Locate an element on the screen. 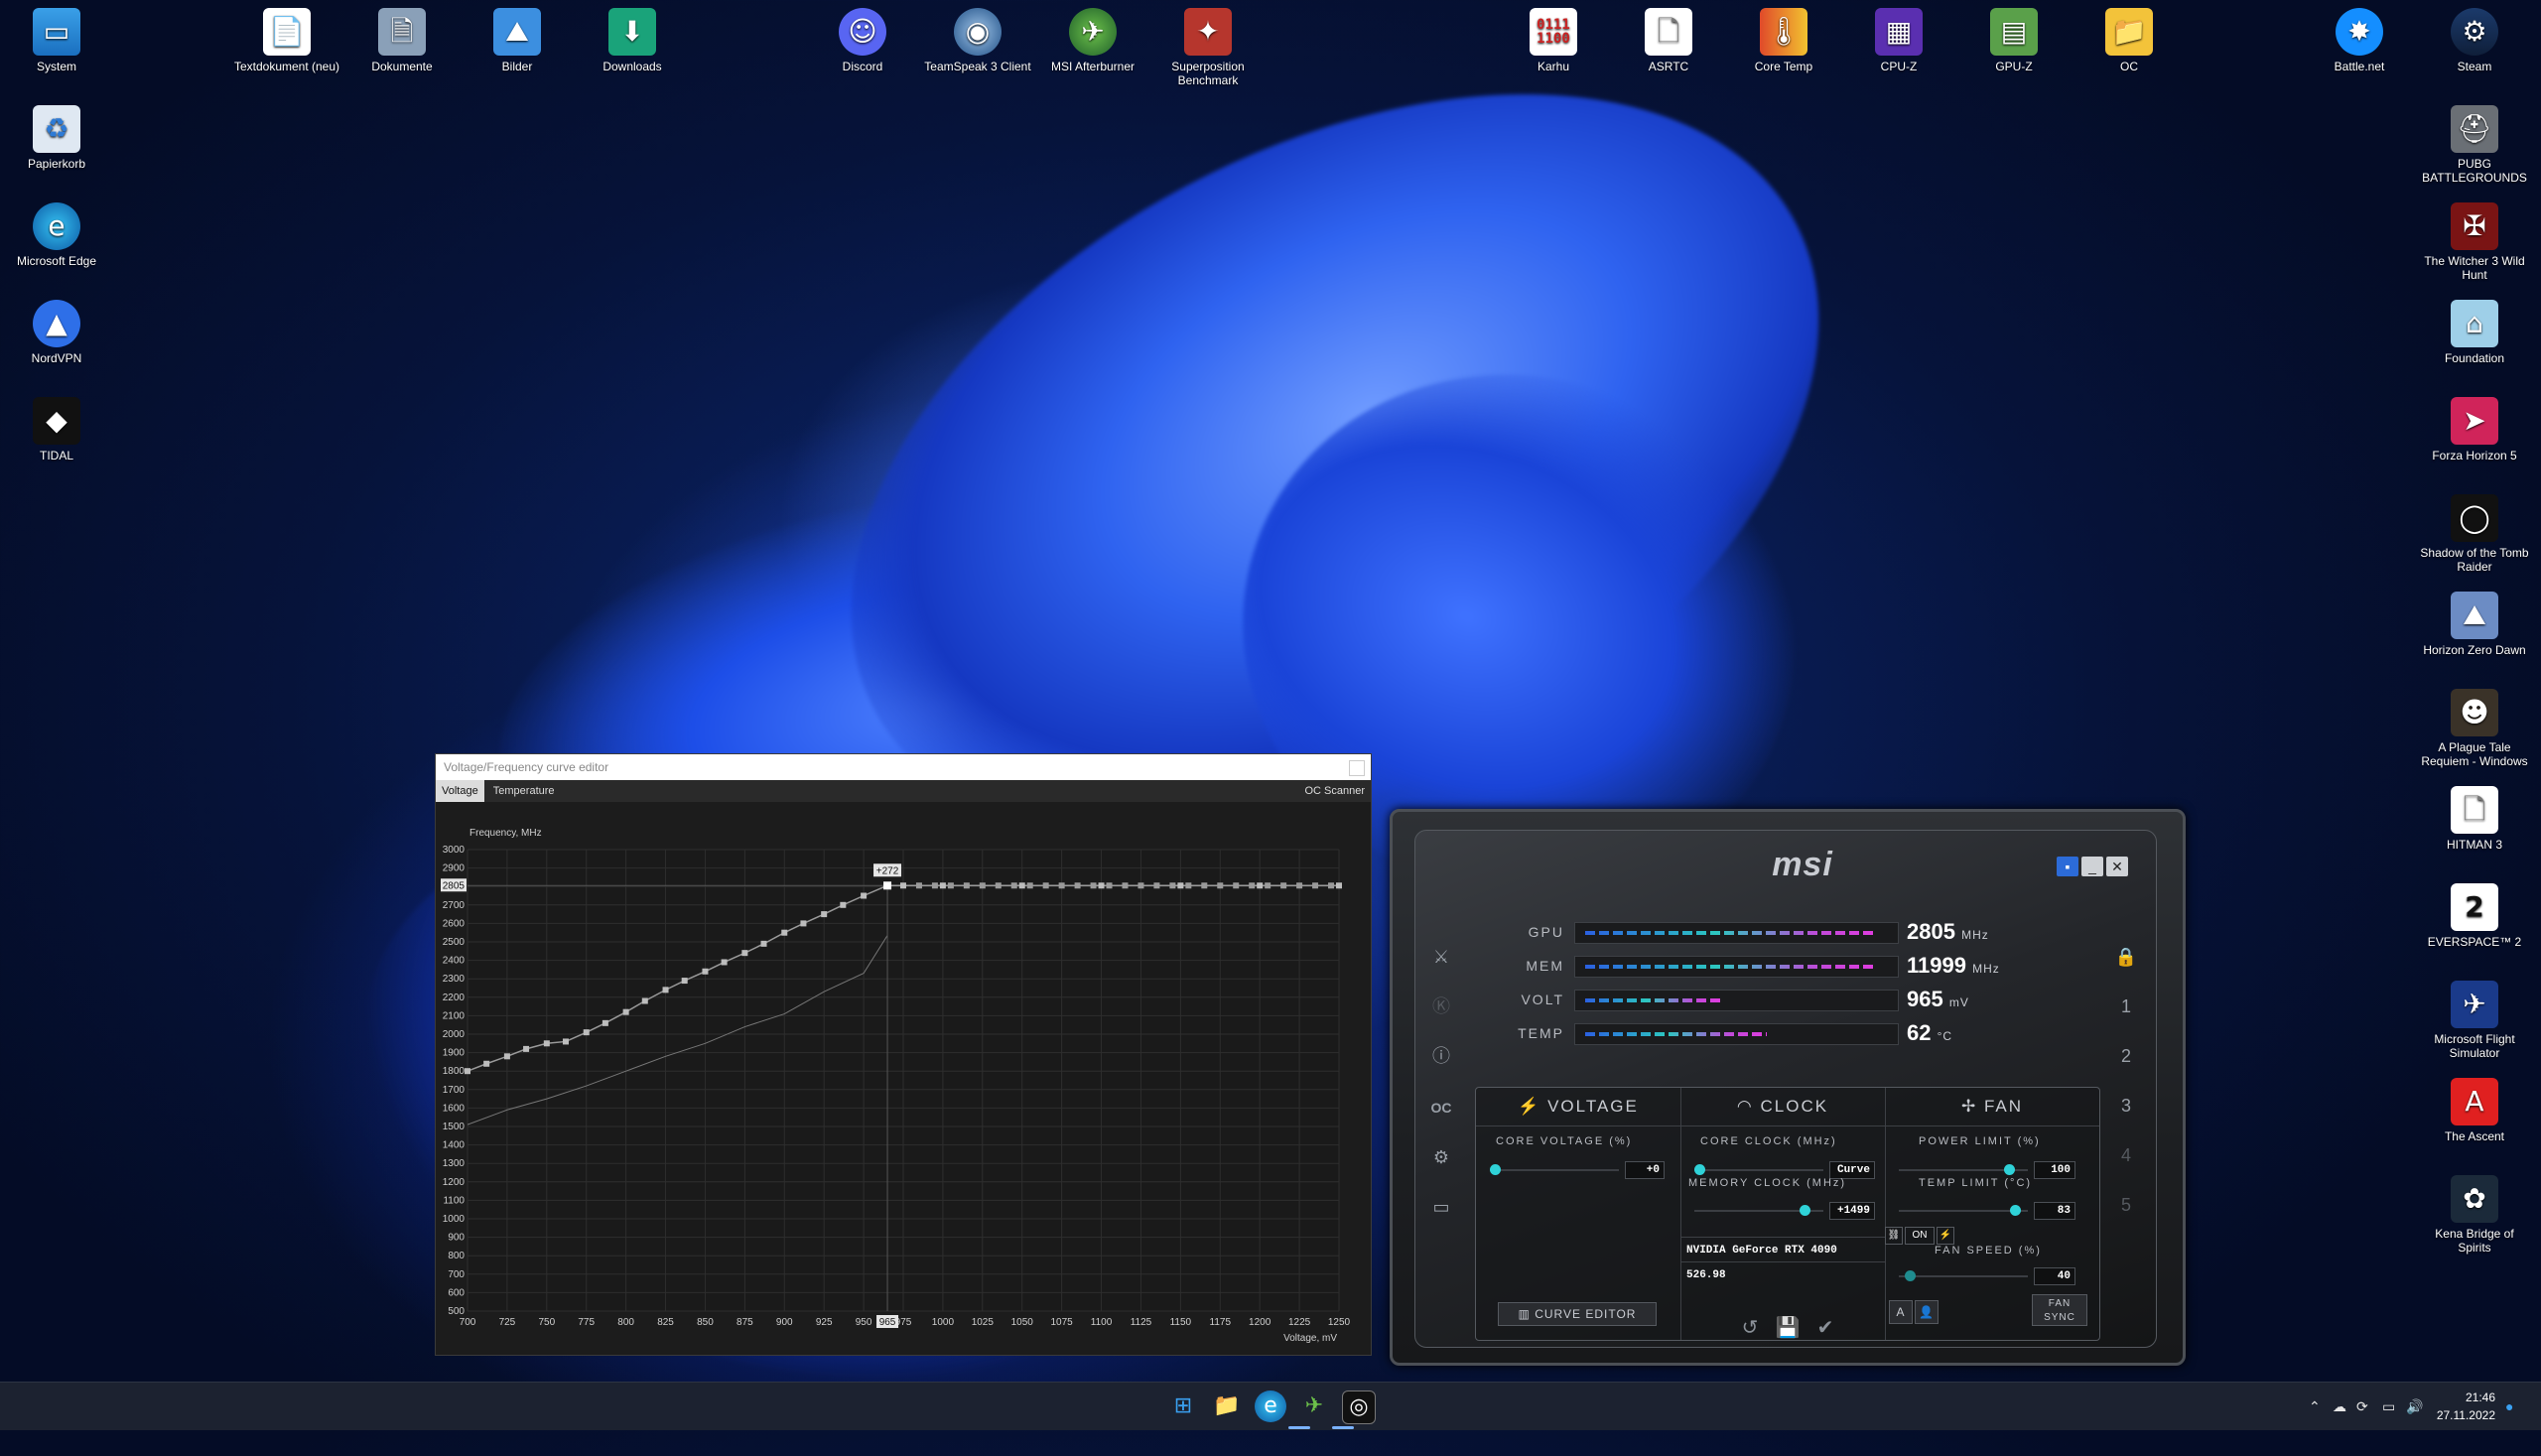 The height and width of the screenshot is (1456, 2541). link-icon: ⛓ is located at coordinates (1894, 1236).